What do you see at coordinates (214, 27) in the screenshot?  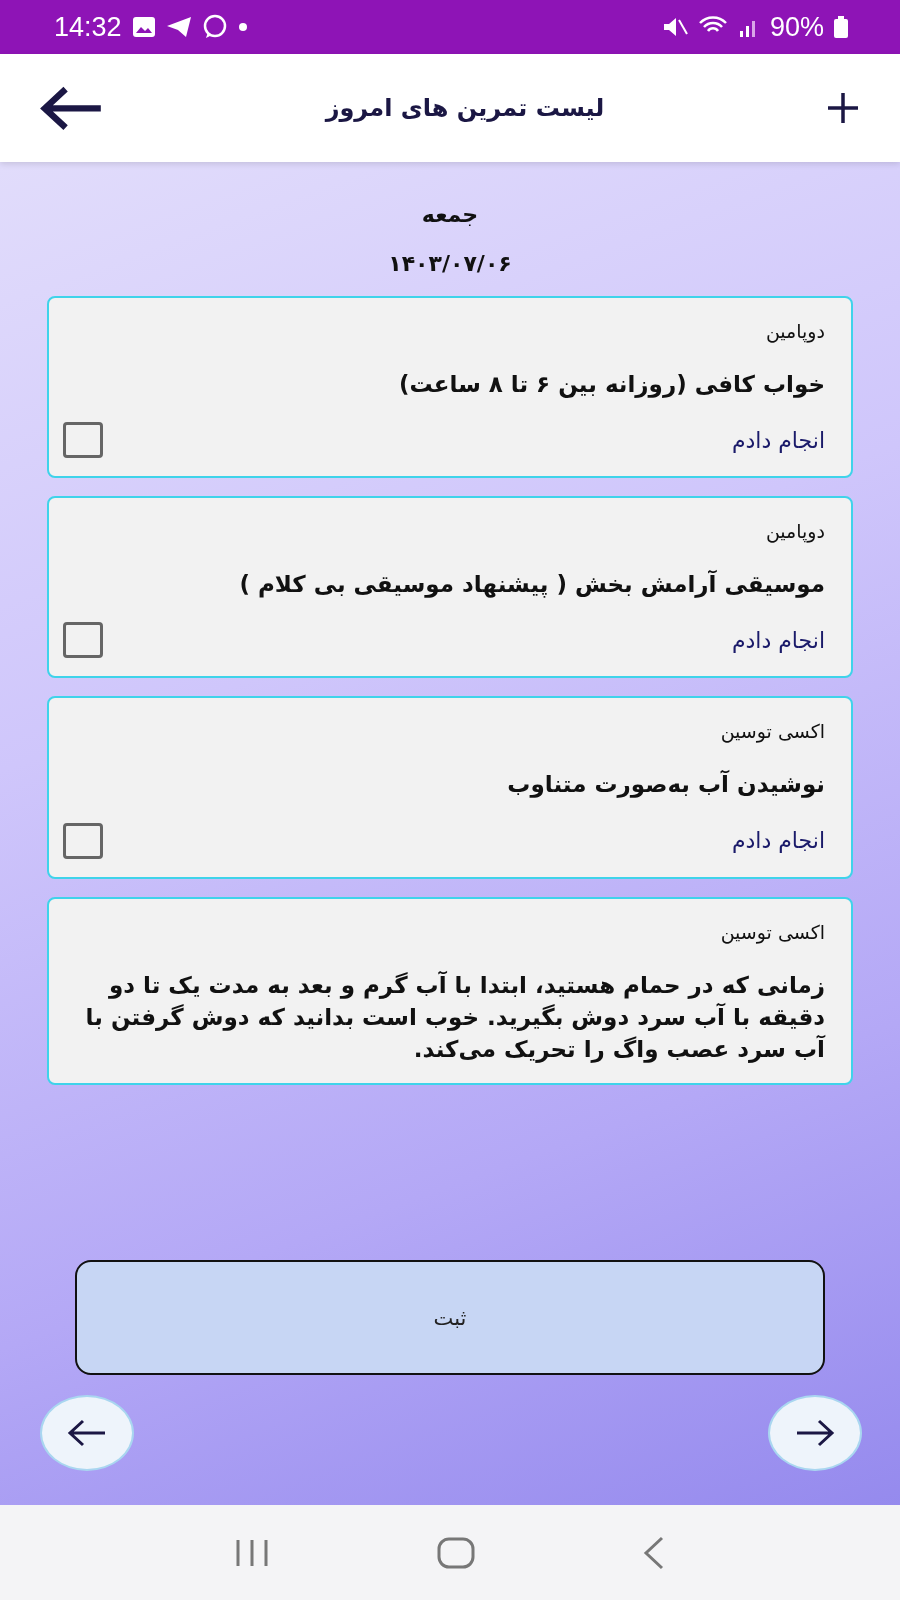 I see `chat-icon` at bounding box center [214, 27].